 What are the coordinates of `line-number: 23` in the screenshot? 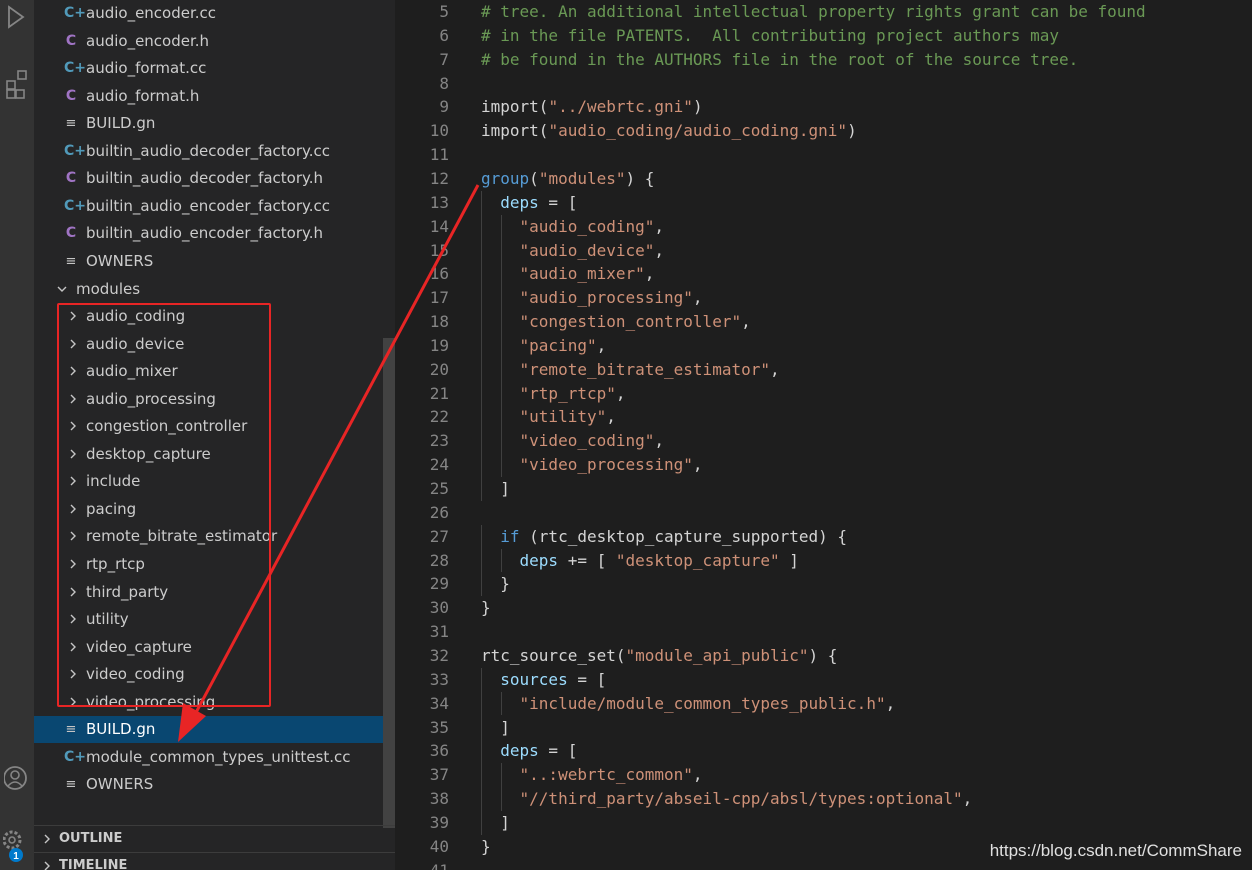 It's located at (439, 441).